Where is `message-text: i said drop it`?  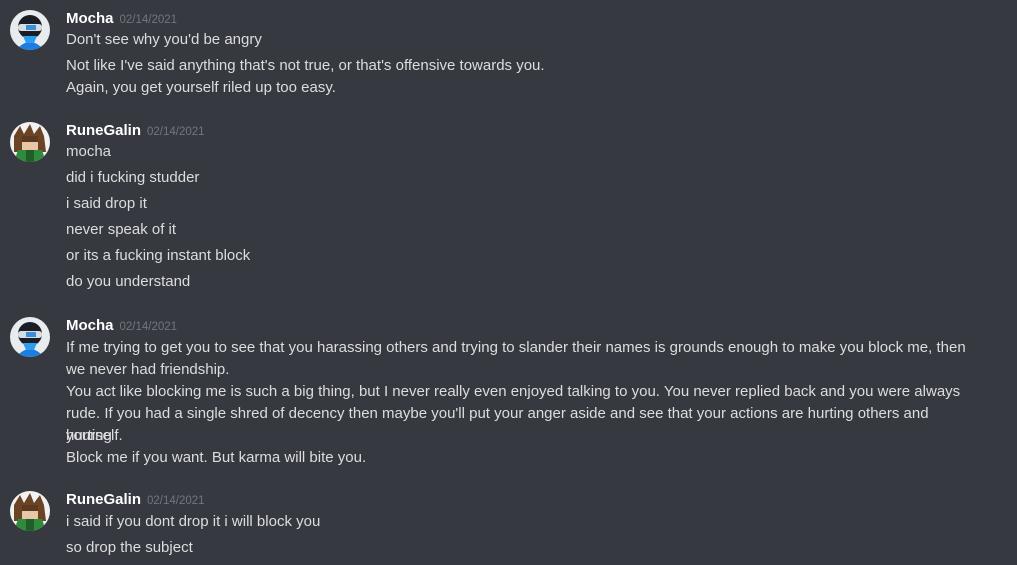 message-text: i said drop it is located at coordinates (106, 203).